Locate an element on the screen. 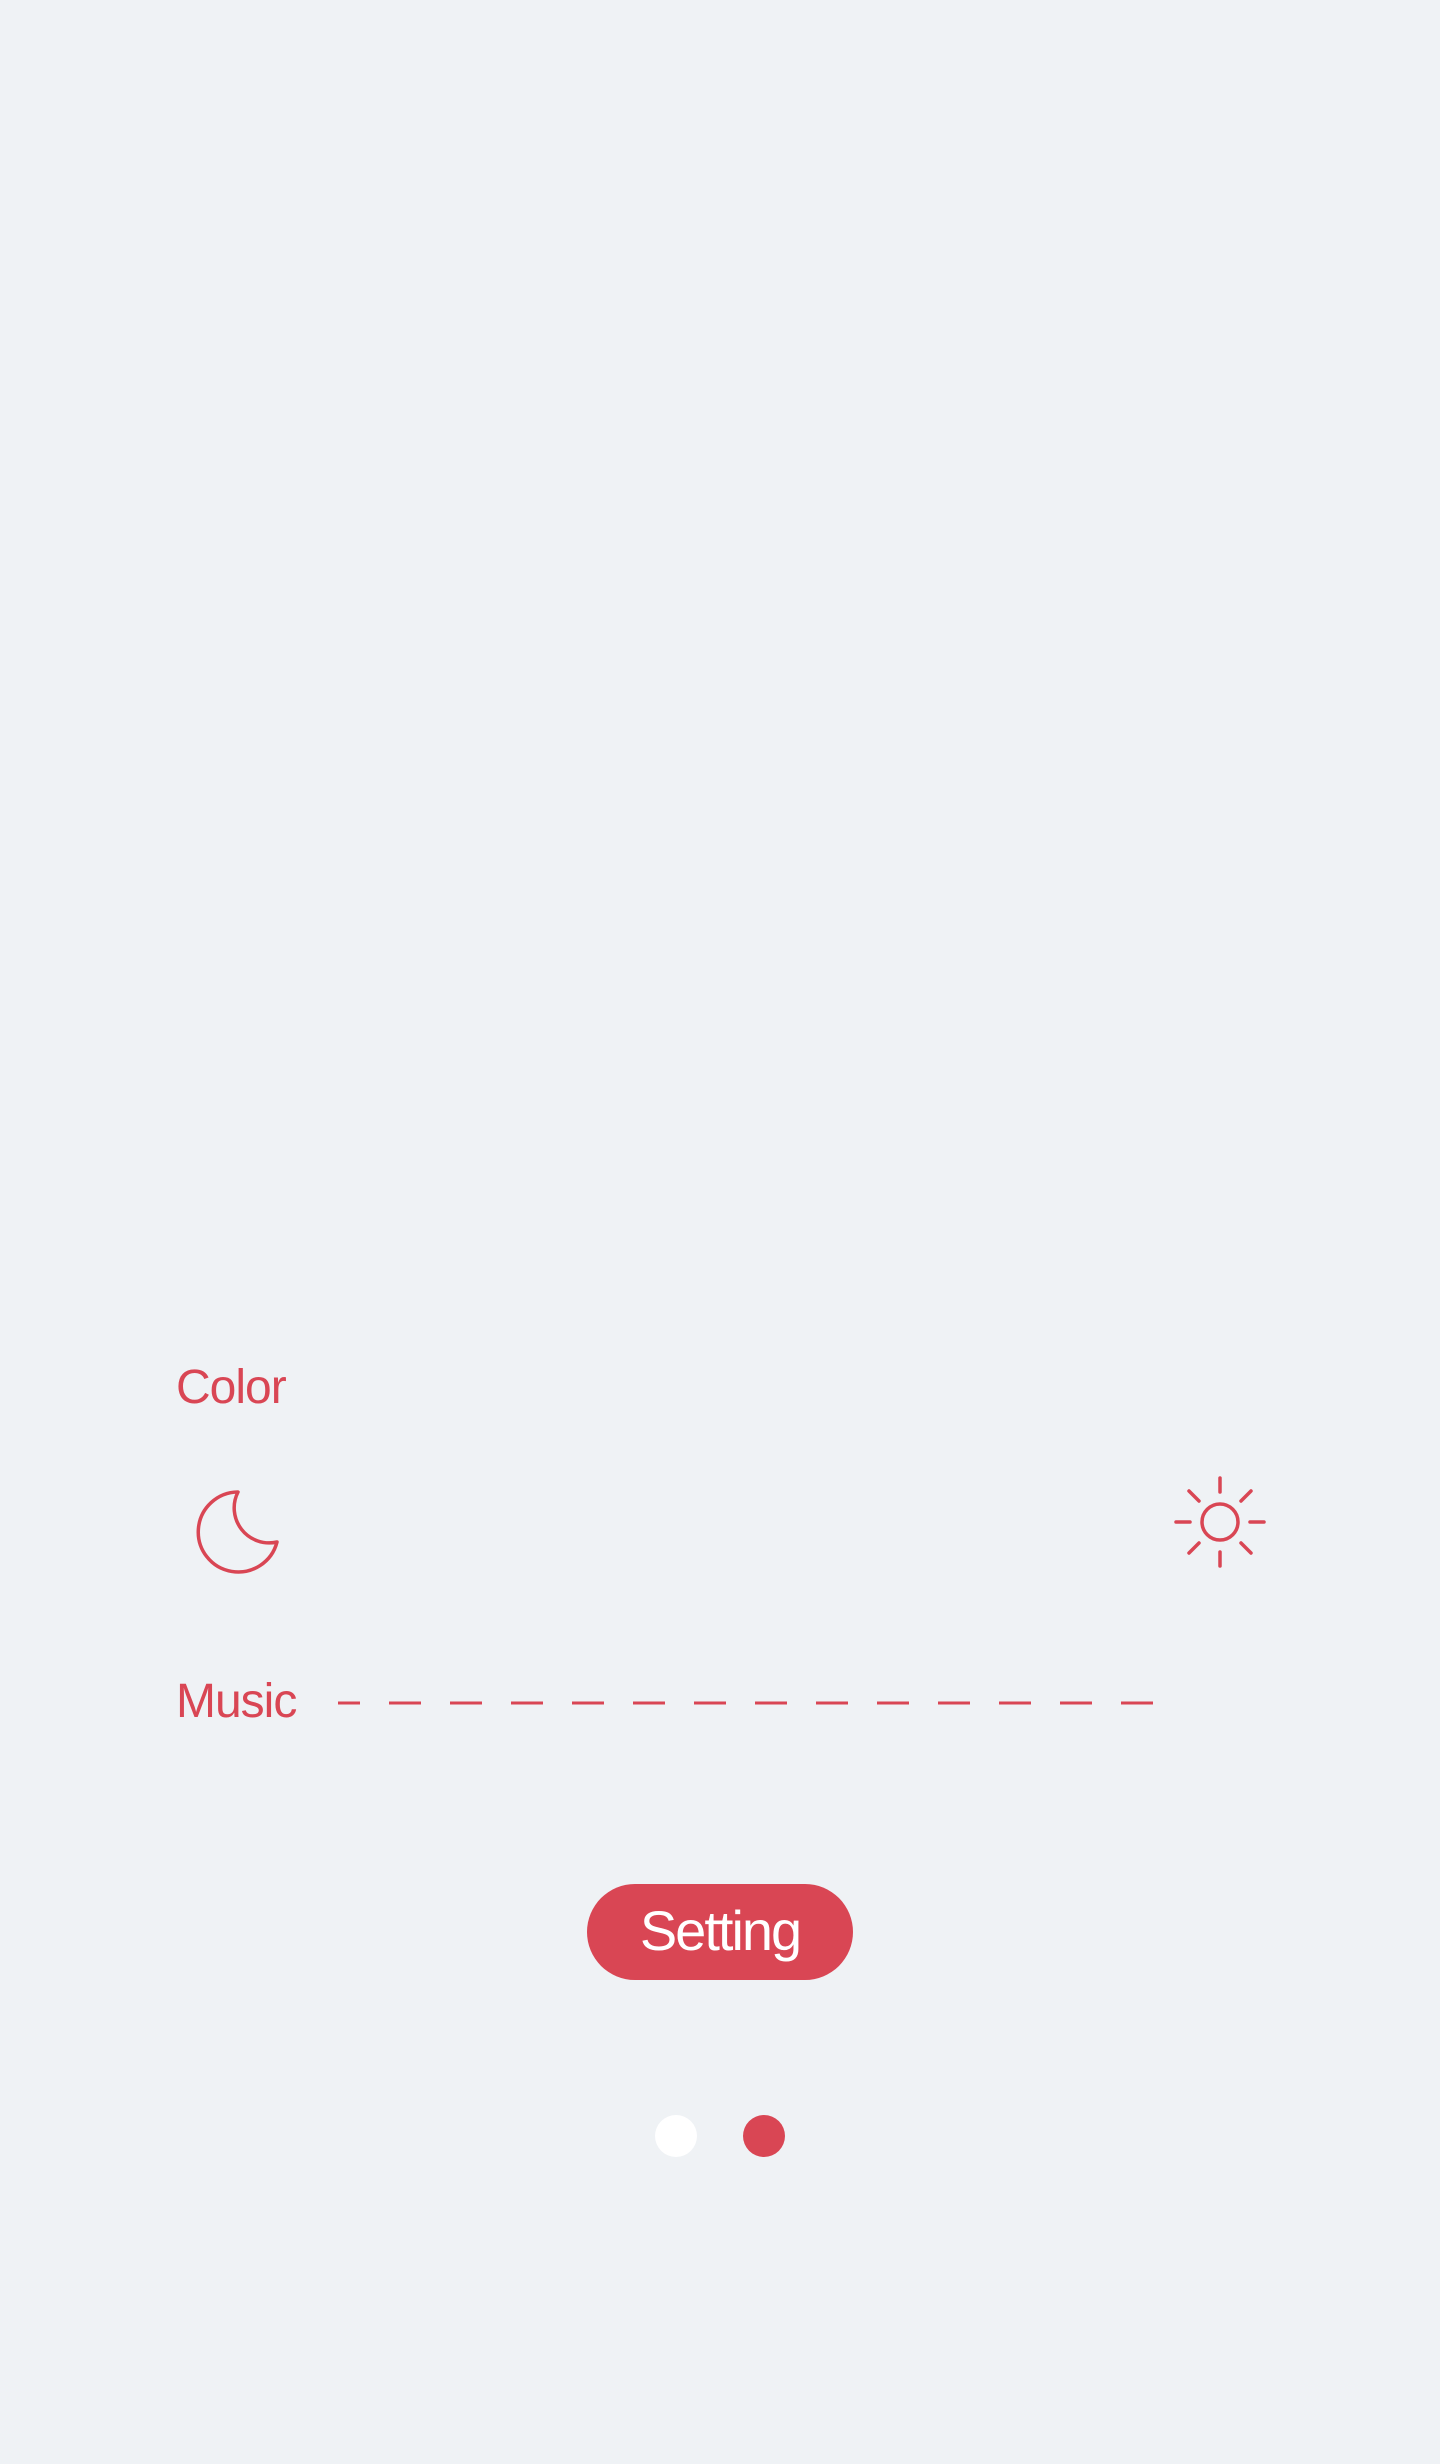 This screenshot has height=2464, width=1440. moon-icon is located at coordinates (240, 1530).